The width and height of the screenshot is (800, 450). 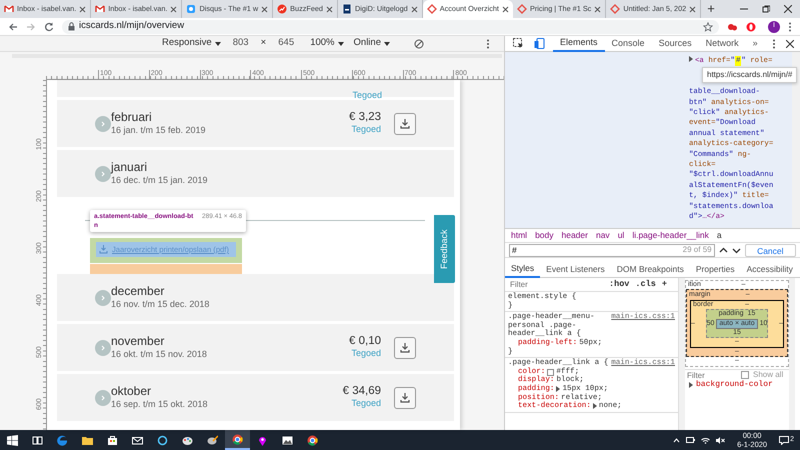 What do you see at coordinates (697, 250) in the screenshot?
I see `match-count: 29 of 59` at bounding box center [697, 250].